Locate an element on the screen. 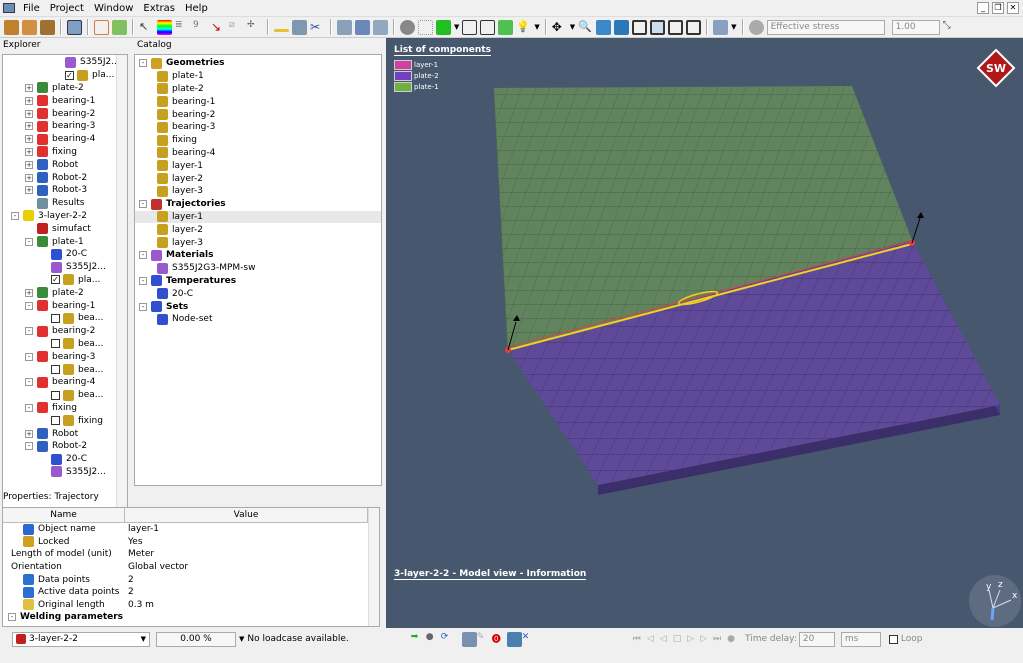 The image size is (1023, 663). stop-icon: ● is located at coordinates (433, 639).